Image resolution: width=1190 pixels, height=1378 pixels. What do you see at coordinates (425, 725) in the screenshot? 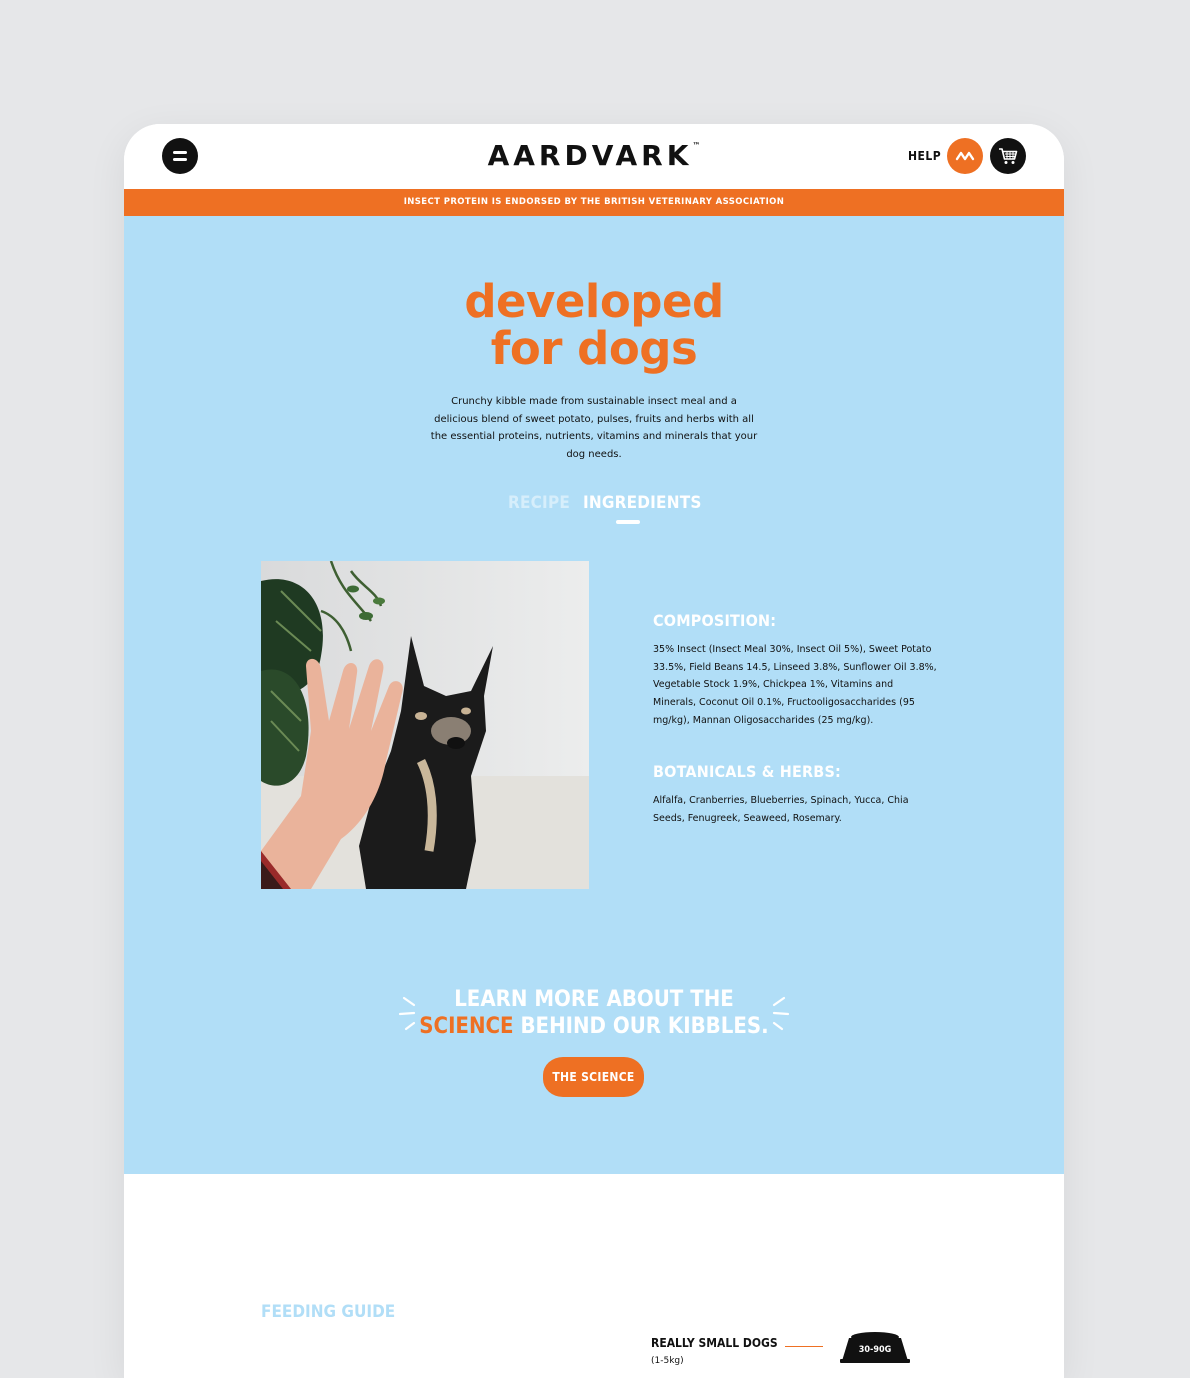
I see `dog-high-five-photo` at bounding box center [425, 725].